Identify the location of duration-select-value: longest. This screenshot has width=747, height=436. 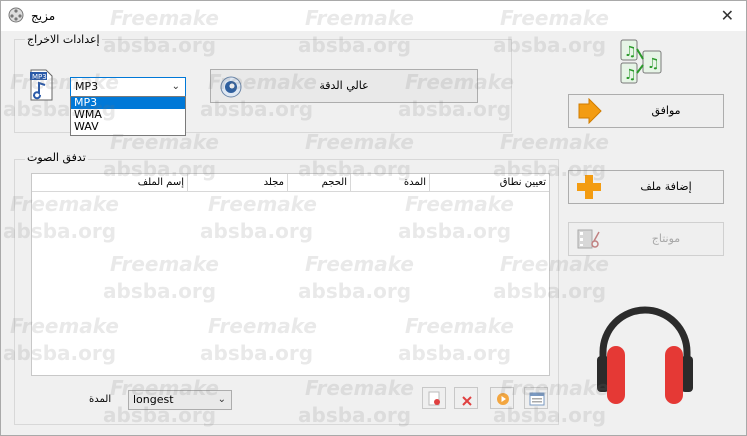
(153, 399).